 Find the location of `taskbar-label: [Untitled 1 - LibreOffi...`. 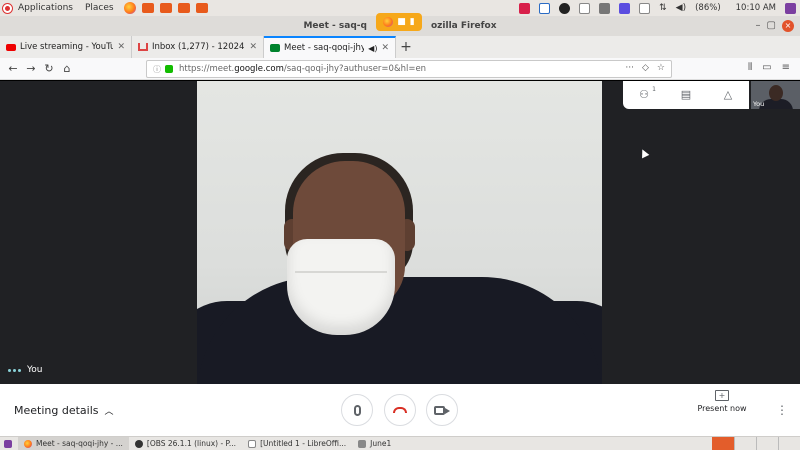

taskbar-label: [Untitled 1 - LibreOffi... is located at coordinates (303, 443).